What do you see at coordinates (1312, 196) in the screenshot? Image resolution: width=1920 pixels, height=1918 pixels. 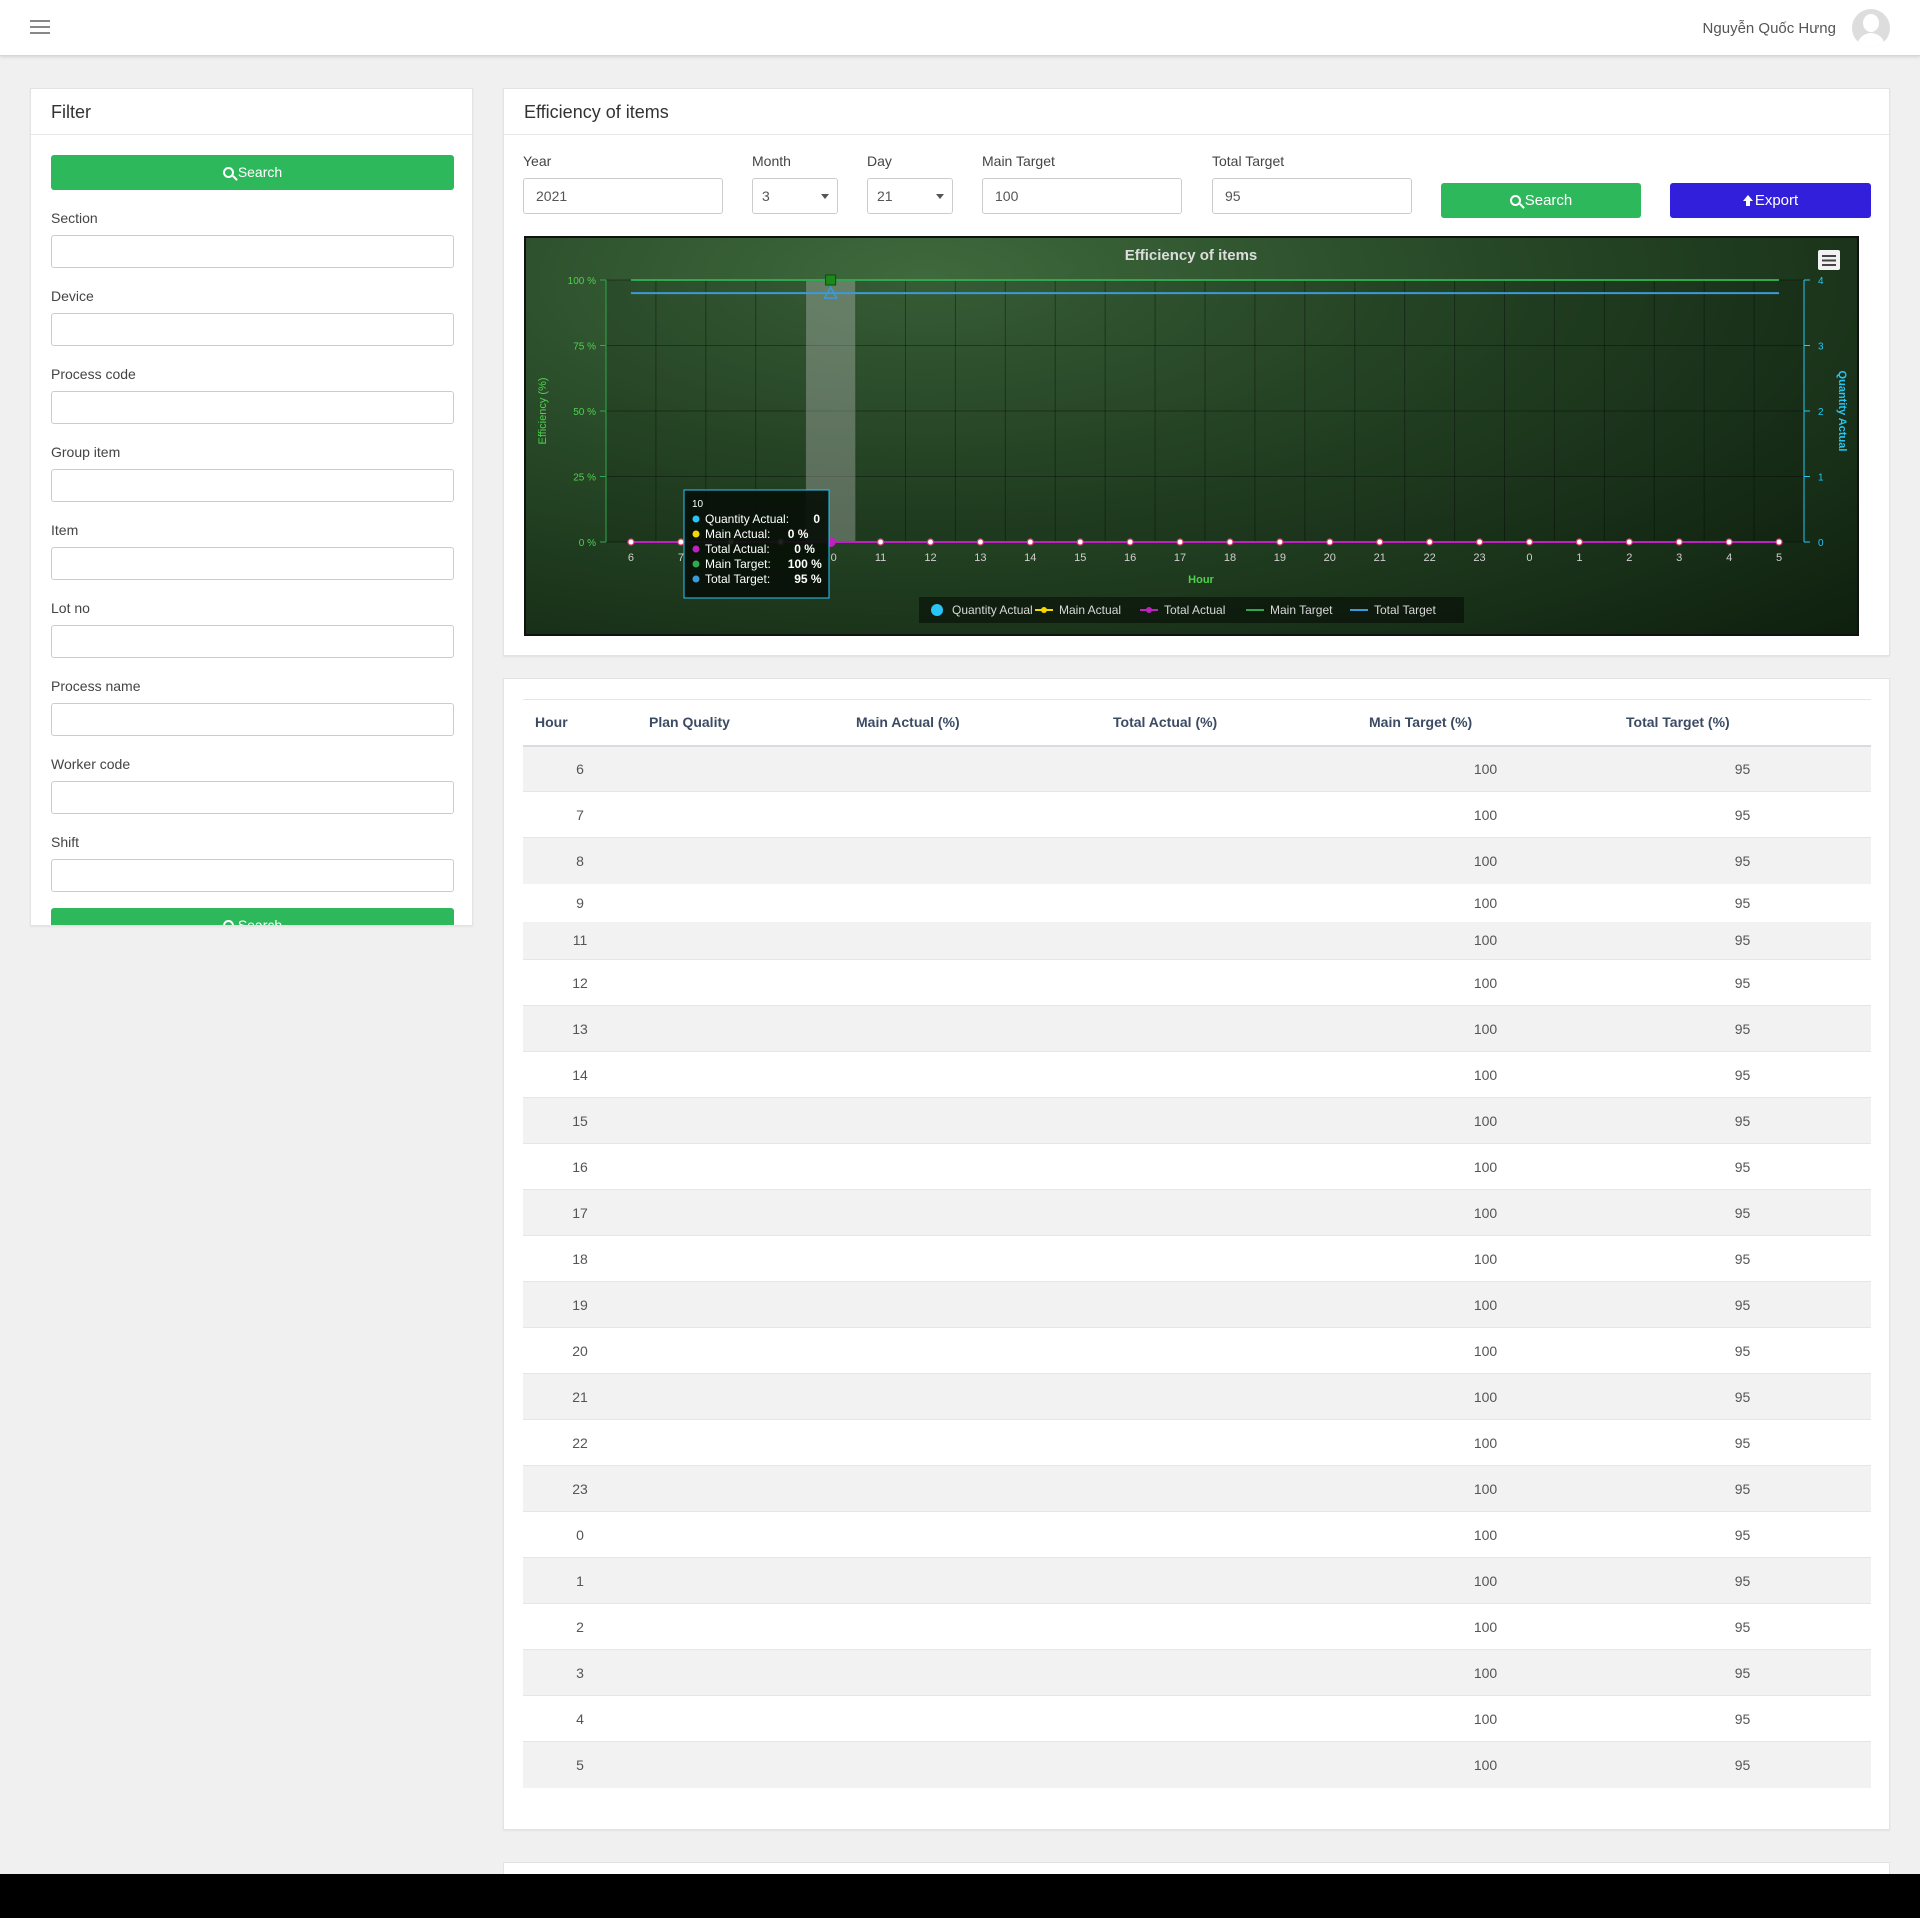 I see `total-target-input: 95` at bounding box center [1312, 196].